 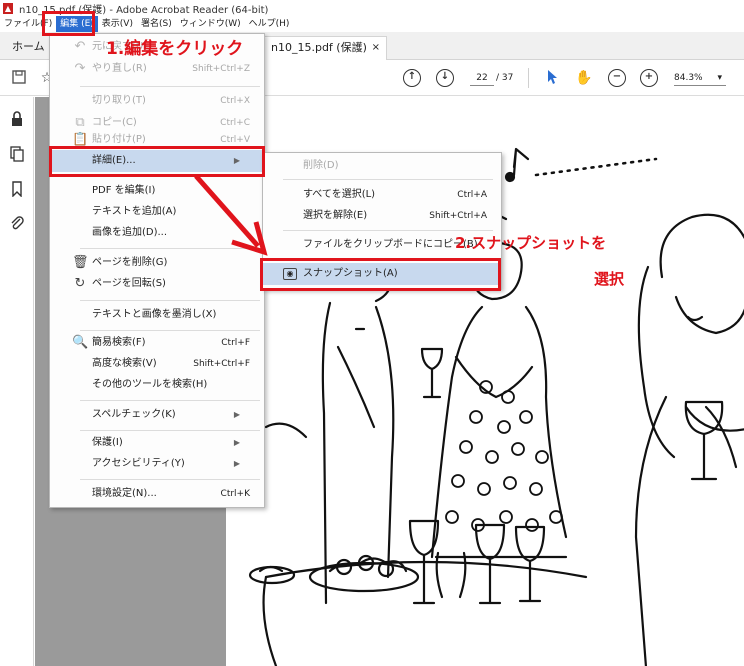 What do you see at coordinates (528, 78) in the screenshot?
I see `toolbar-separator` at bounding box center [528, 78].